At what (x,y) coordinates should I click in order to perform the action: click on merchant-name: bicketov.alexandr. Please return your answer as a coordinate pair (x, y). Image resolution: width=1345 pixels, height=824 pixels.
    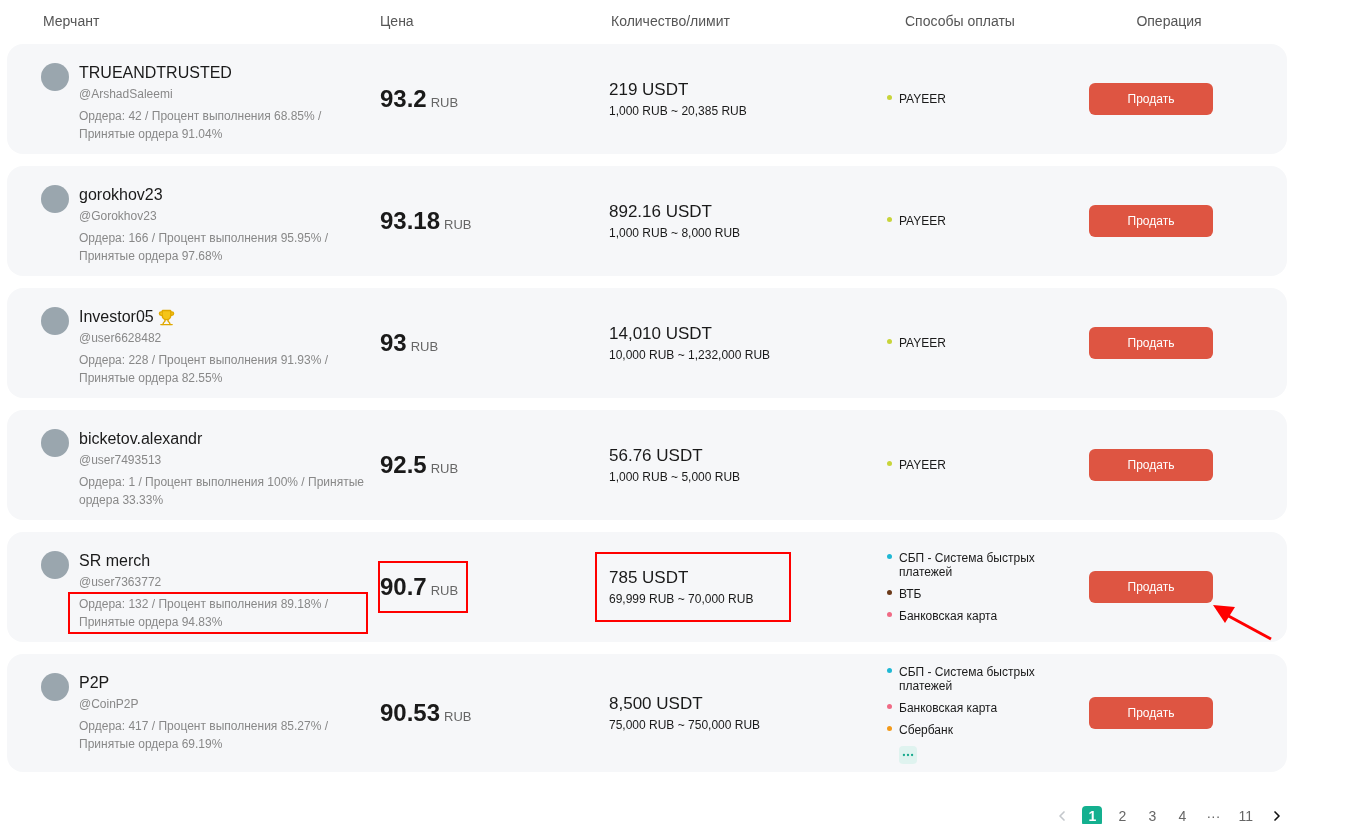
    Looking at the image, I should click on (141, 439).